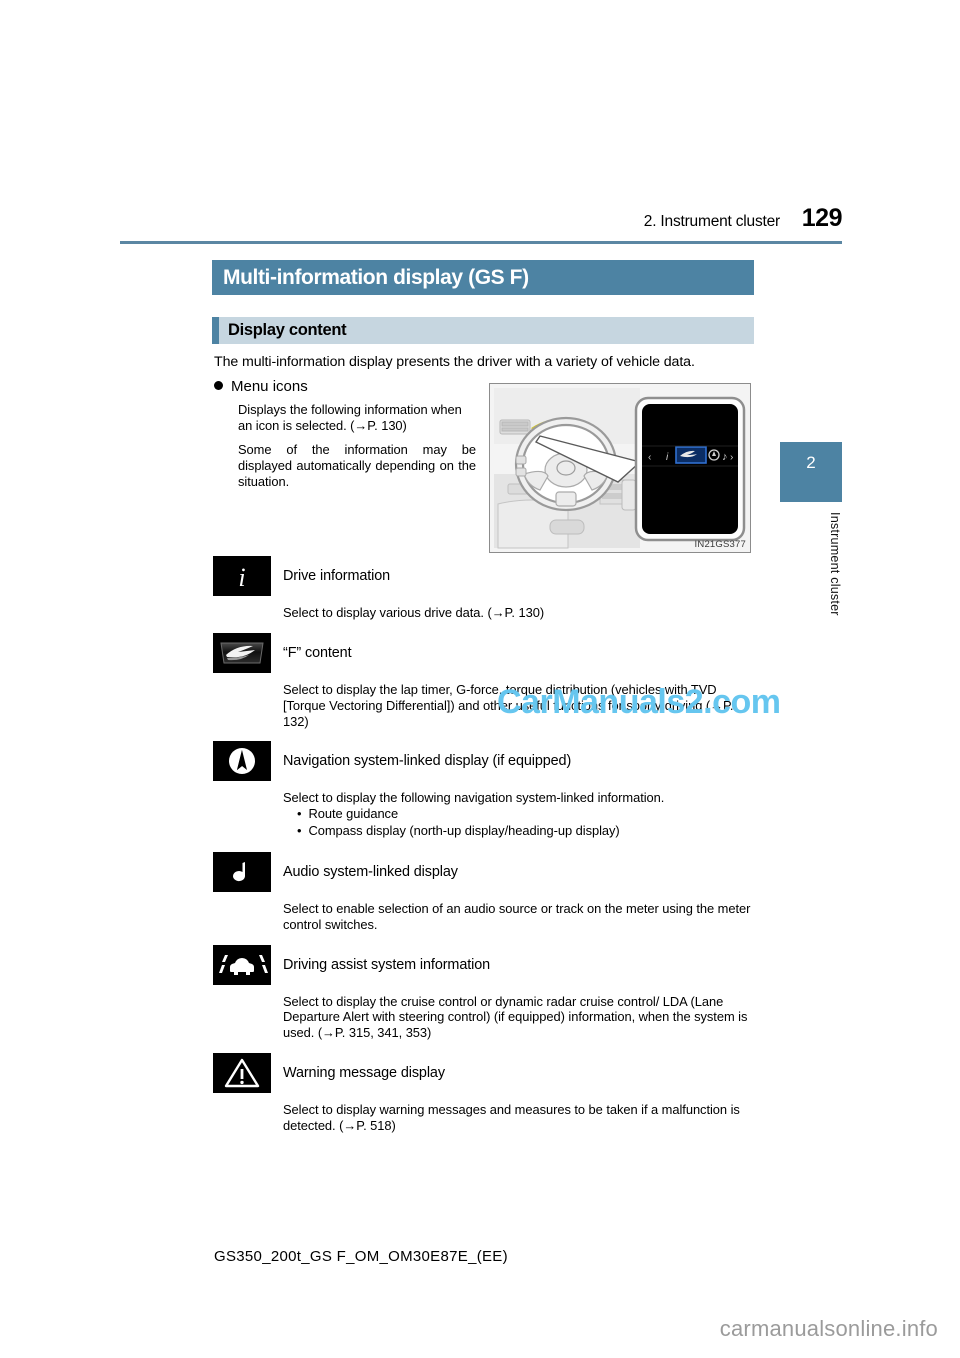 Image resolution: width=960 pixels, height=1358 pixels. I want to click on lexus-f-badge-icon, so click(242, 652).